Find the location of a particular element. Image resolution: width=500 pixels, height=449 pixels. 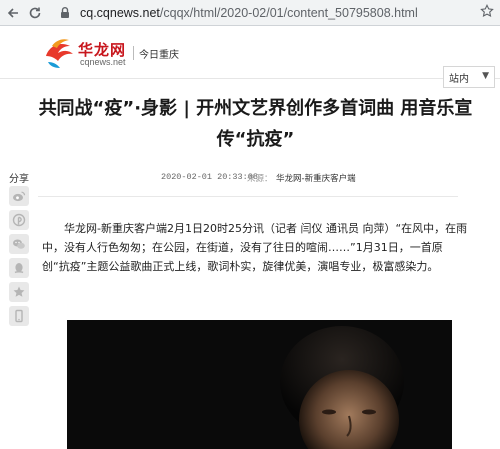

mobile-icon is located at coordinates (19, 316).